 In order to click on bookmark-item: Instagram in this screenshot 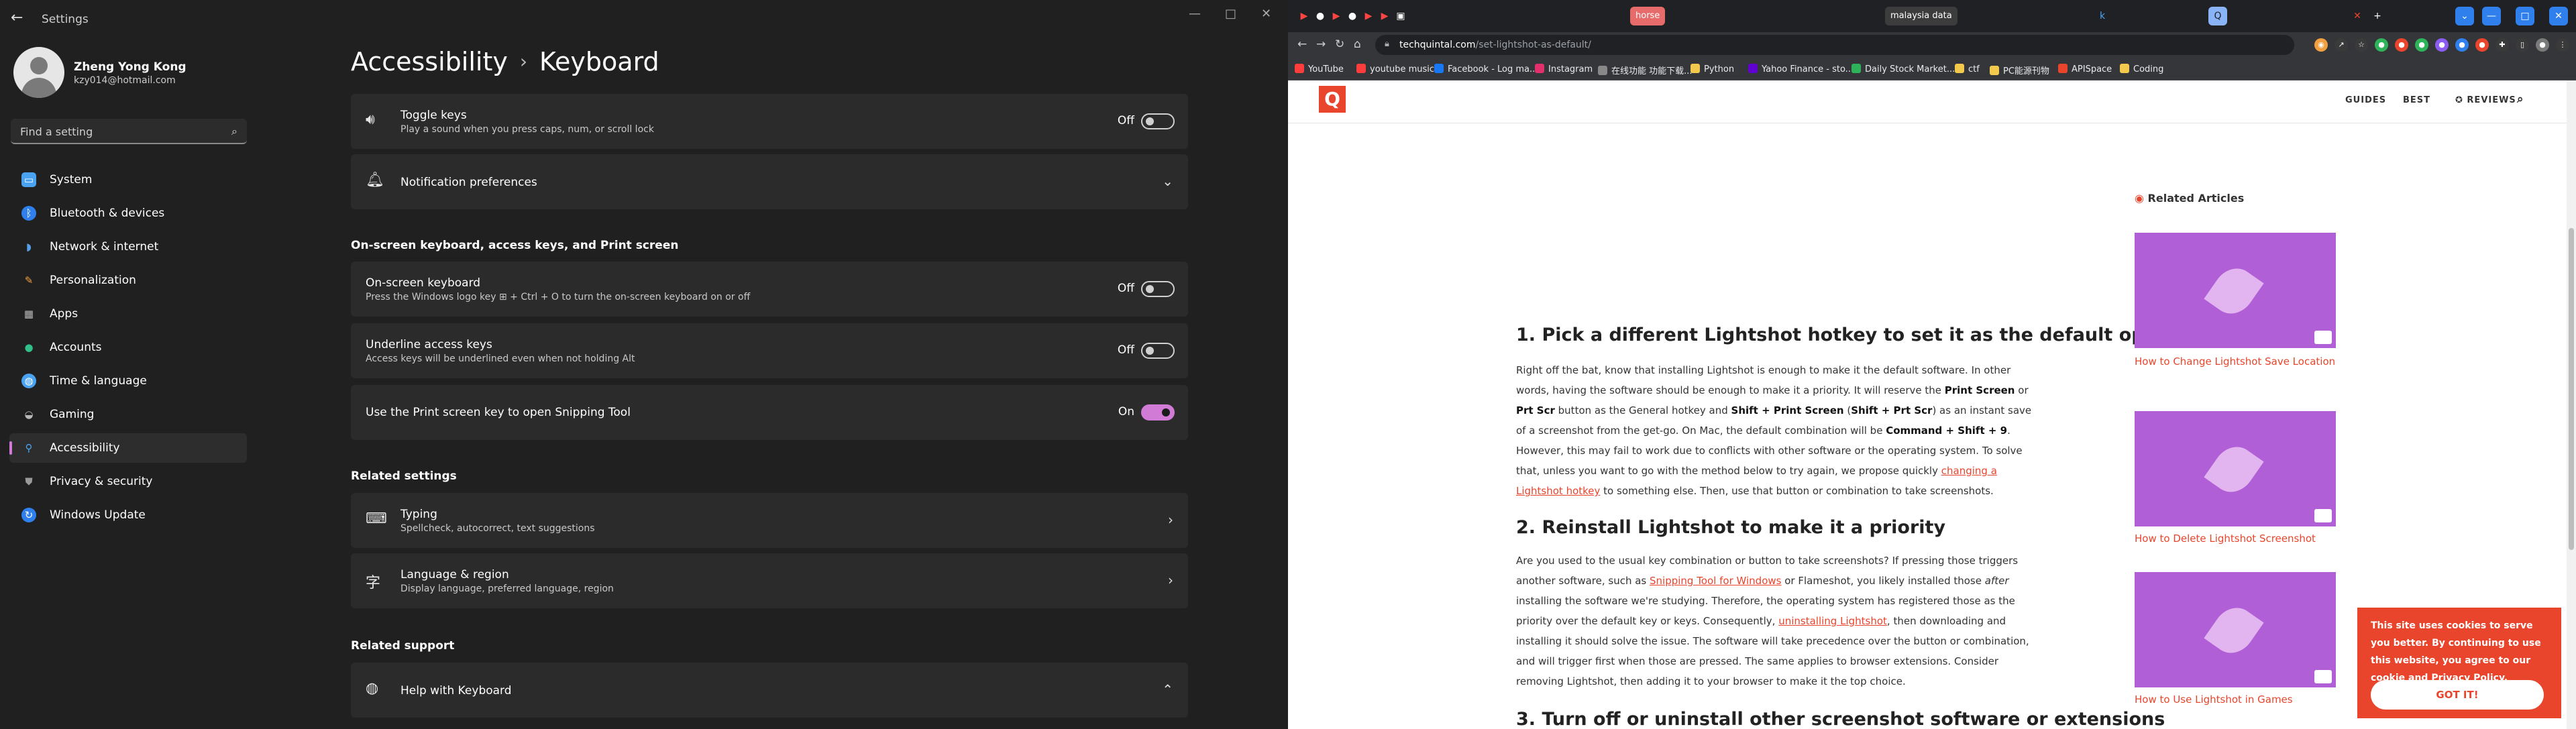, I will do `click(1564, 69)`.